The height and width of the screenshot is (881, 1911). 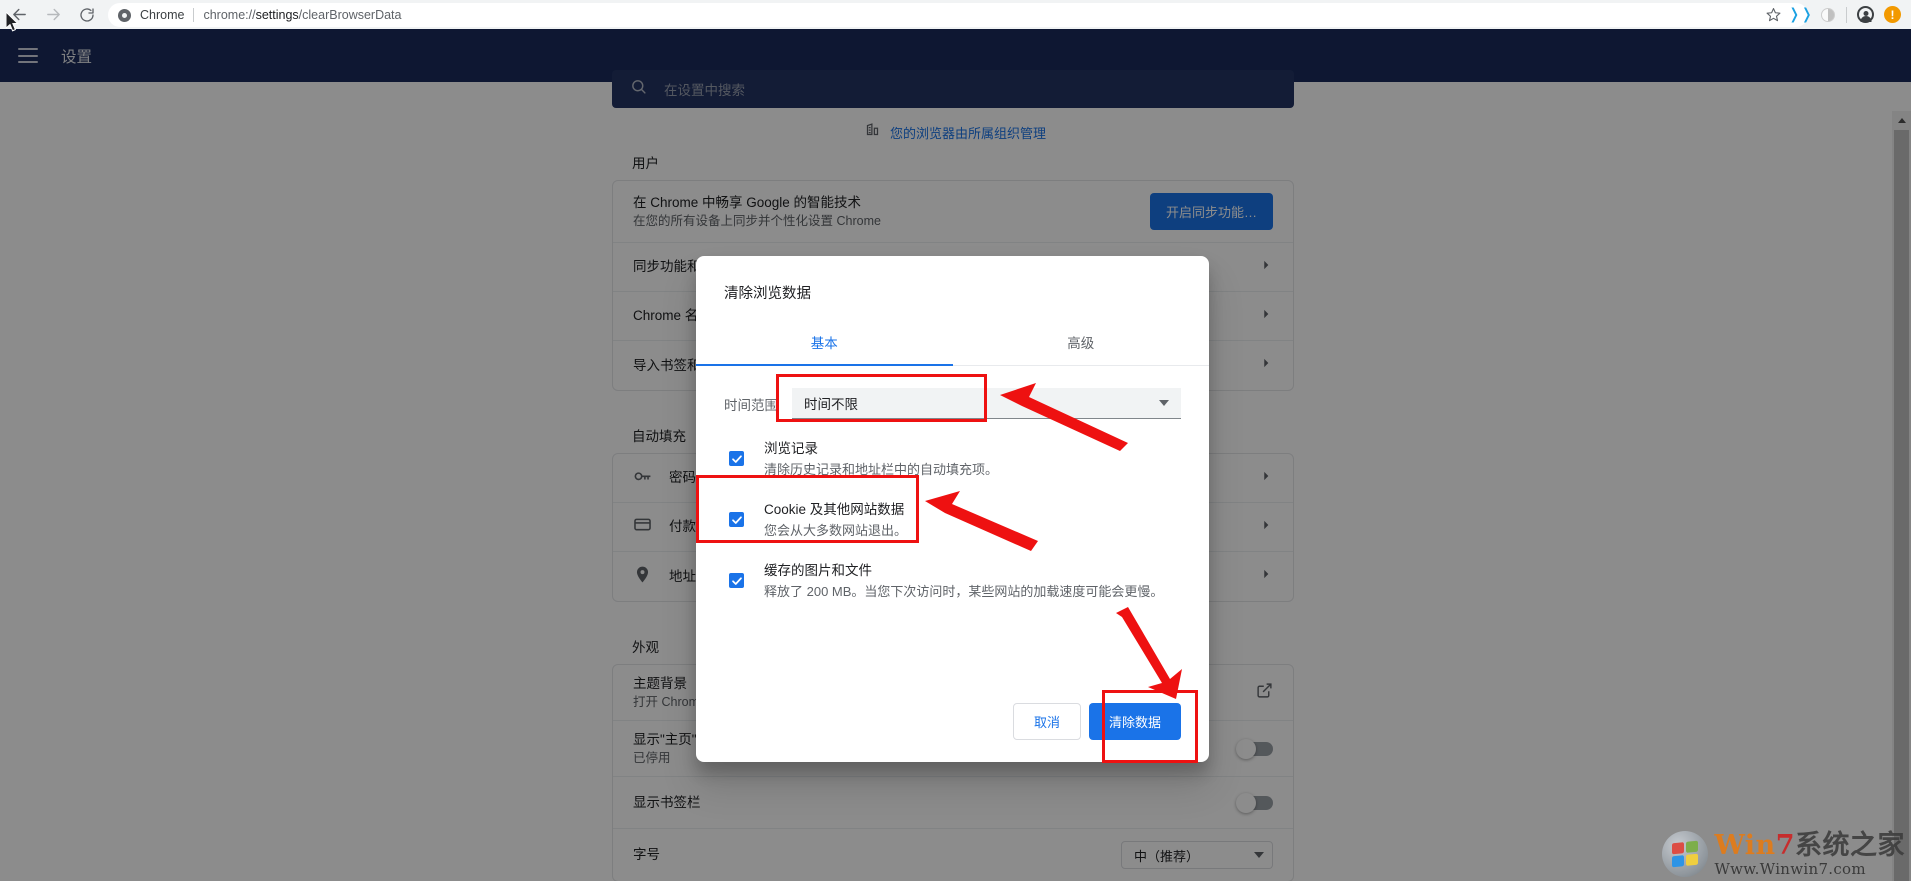 What do you see at coordinates (124, 15) in the screenshot?
I see `chrome-logo-icon` at bounding box center [124, 15].